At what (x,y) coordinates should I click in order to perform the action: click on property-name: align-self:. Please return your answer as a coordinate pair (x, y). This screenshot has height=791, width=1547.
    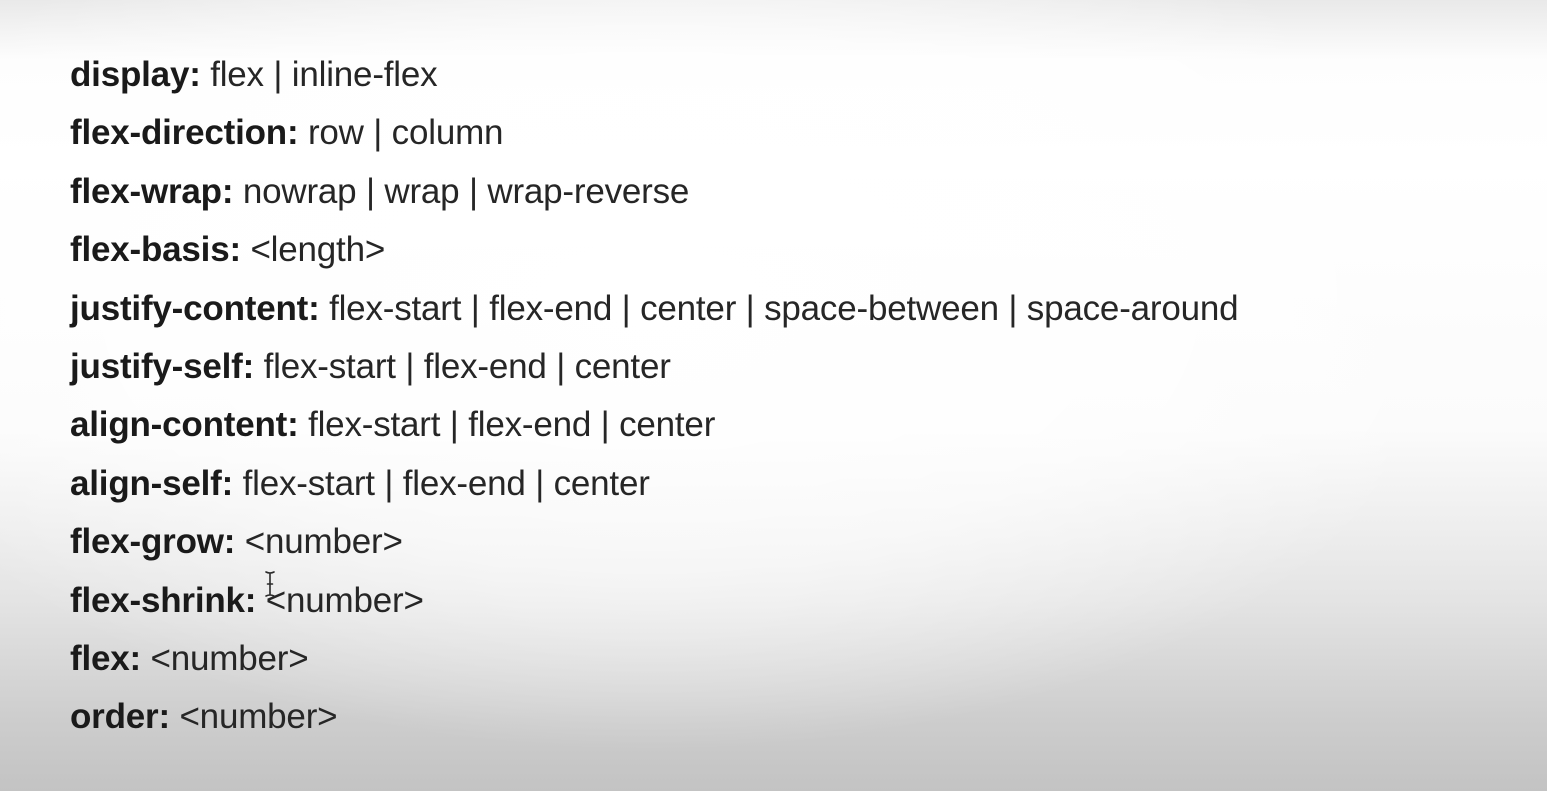
    Looking at the image, I should click on (152, 483).